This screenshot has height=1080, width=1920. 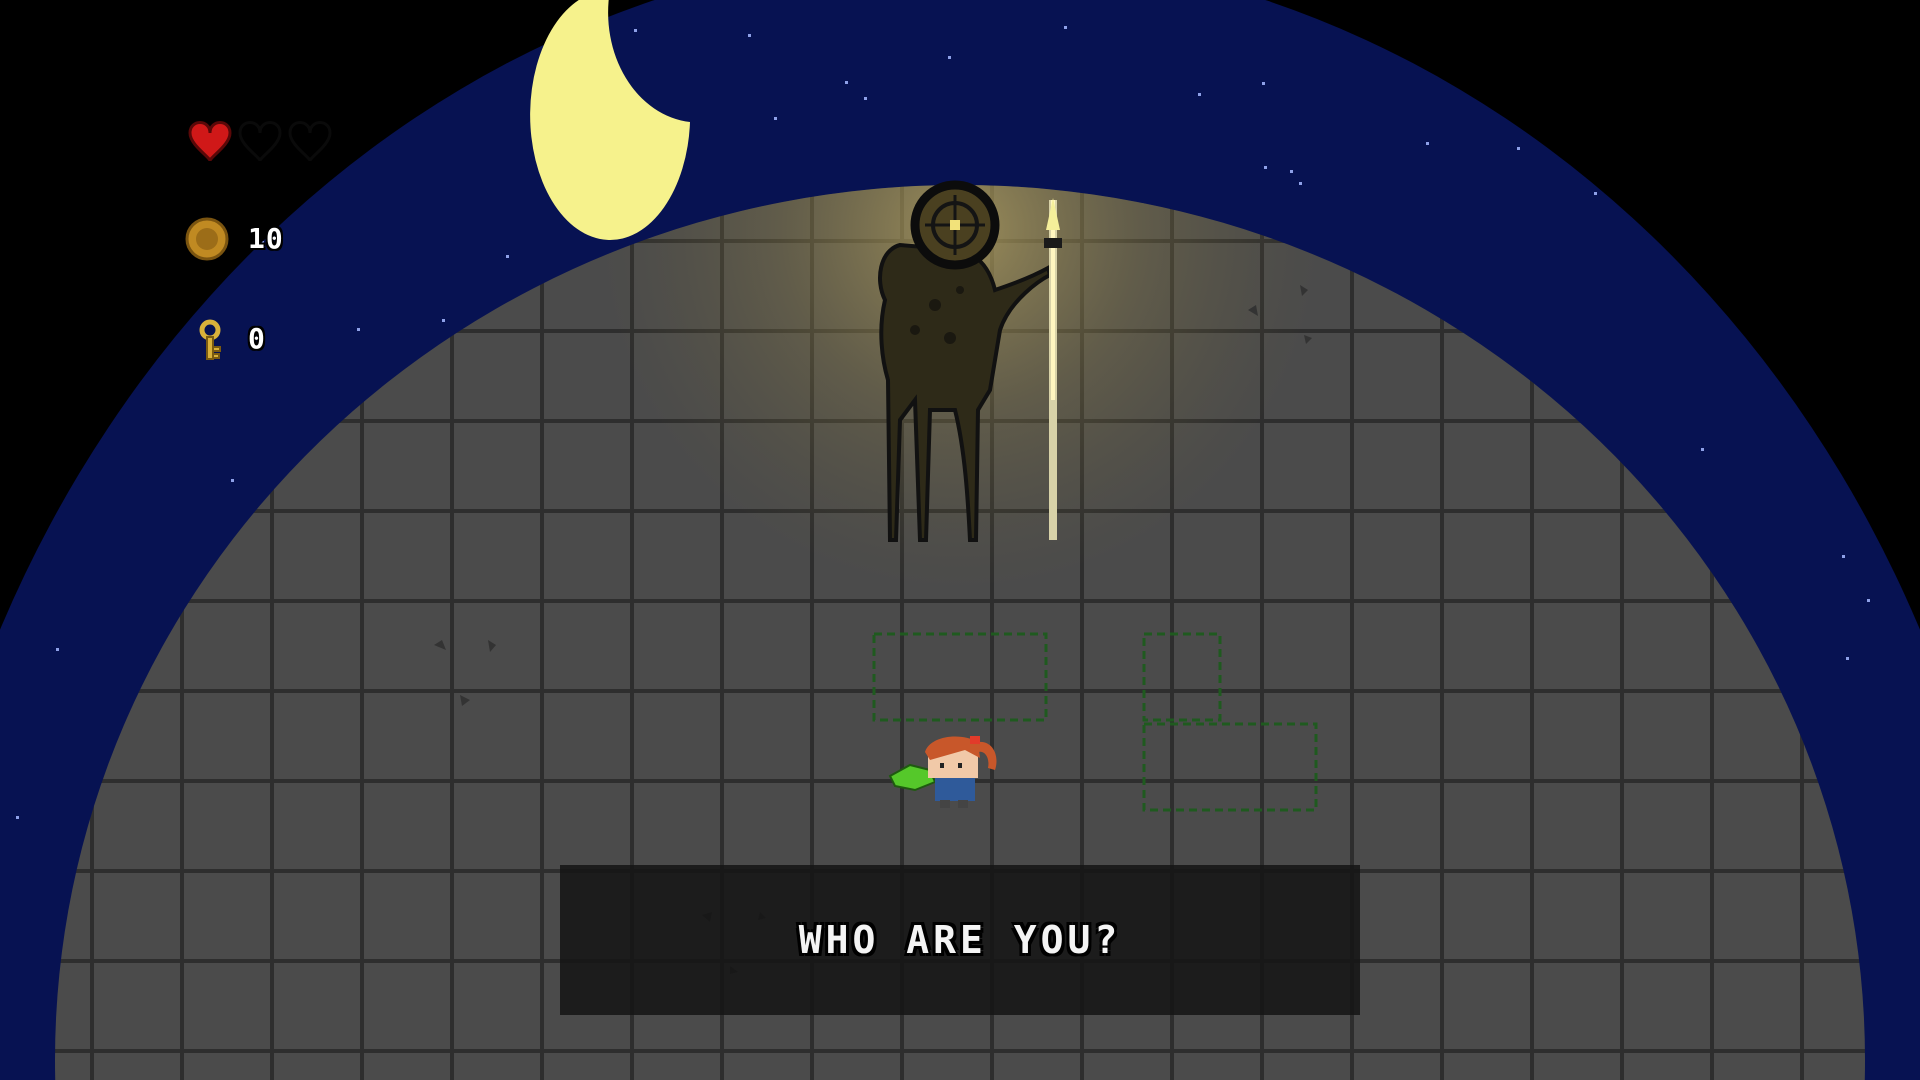 I want to click on dialog-box: WHO ARE YOU?, so click(x=960, y=940).